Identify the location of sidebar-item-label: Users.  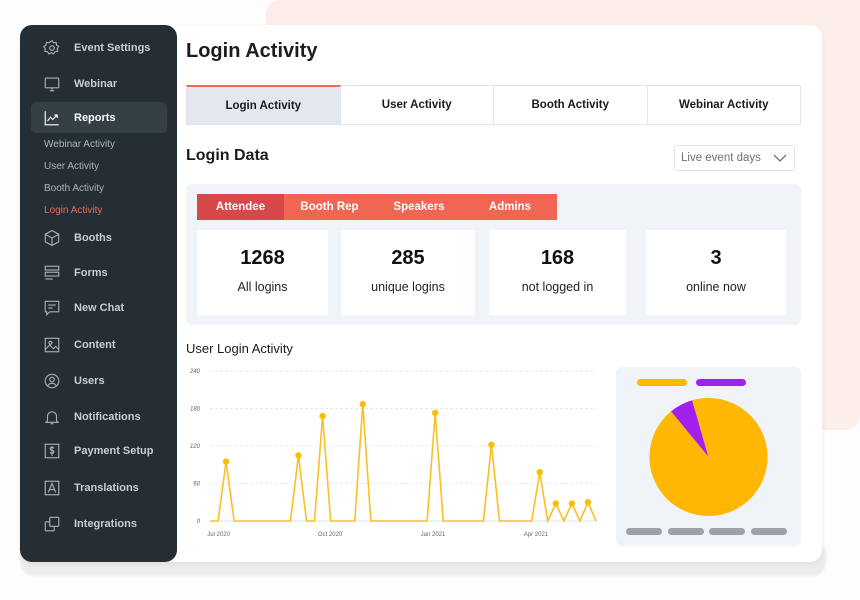
(89, 380).